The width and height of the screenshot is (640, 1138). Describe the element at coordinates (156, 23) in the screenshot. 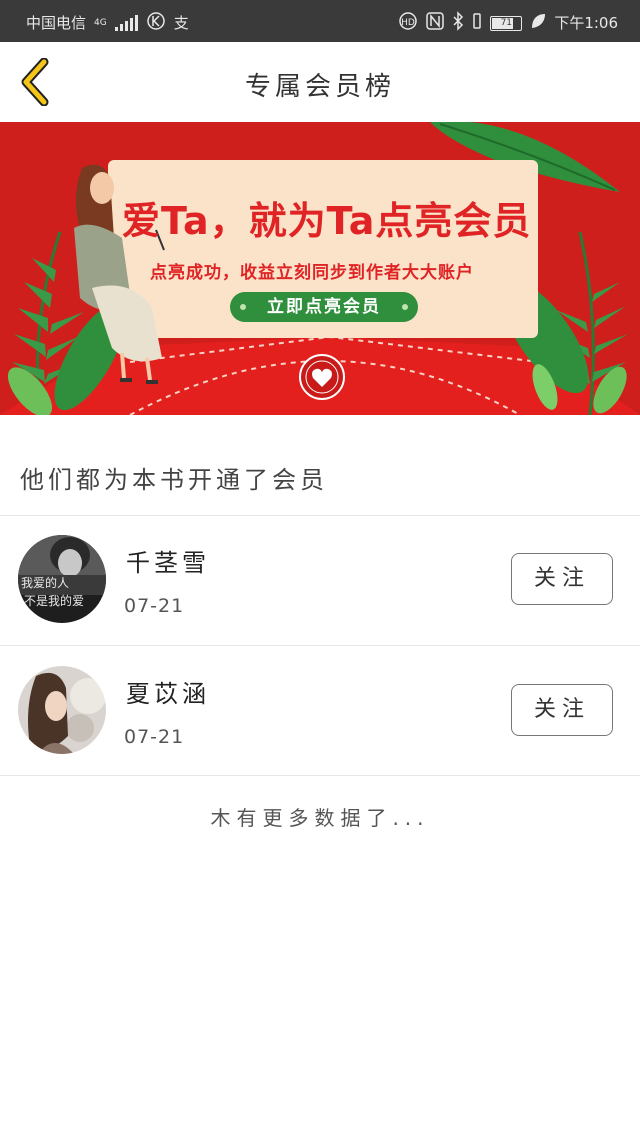

I see `k-icon` at that location.